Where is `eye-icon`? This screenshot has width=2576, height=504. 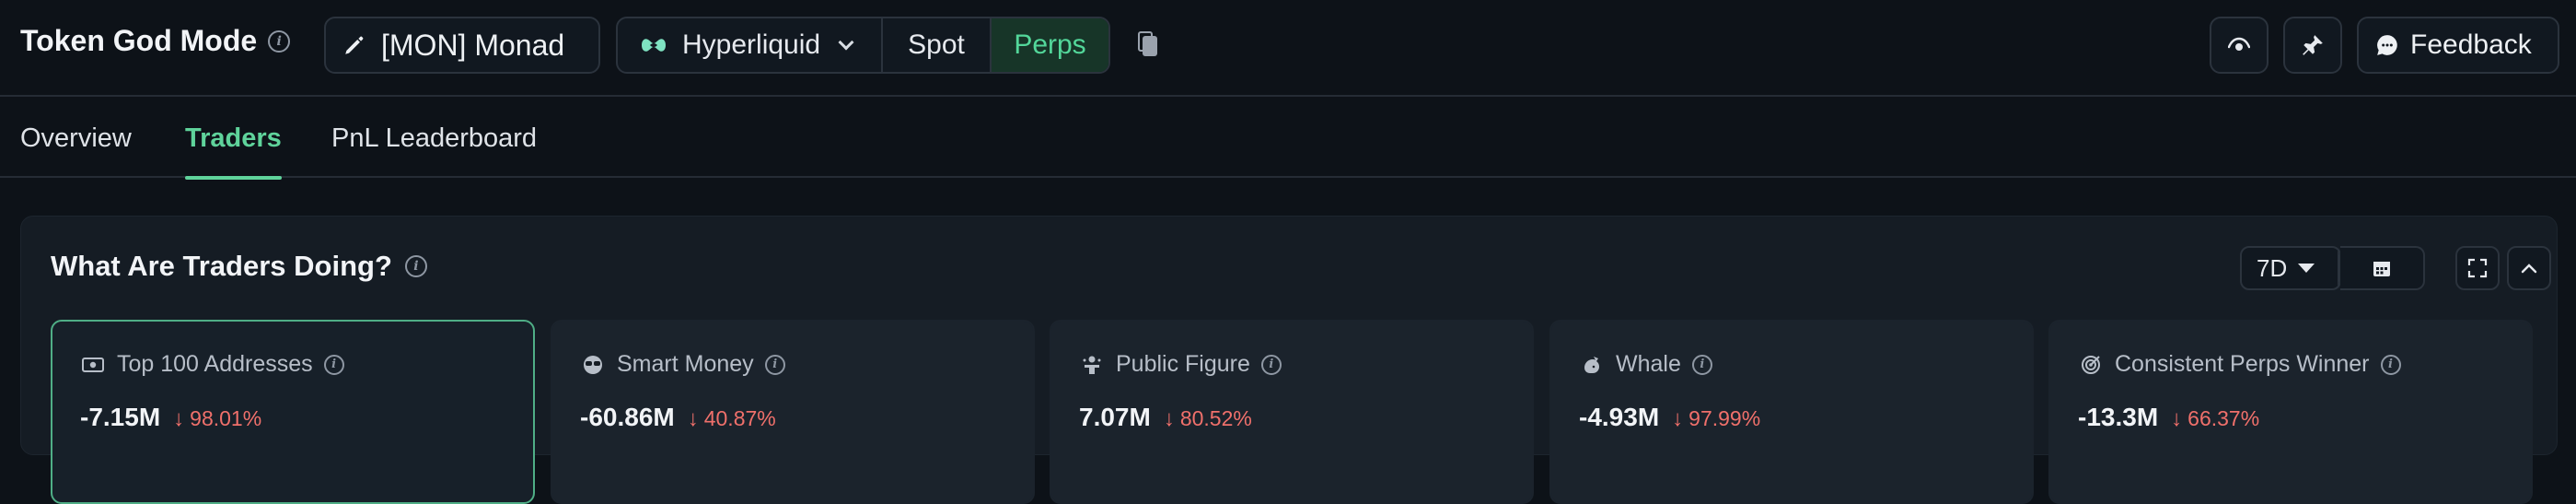
eye-icon is located at coordinates (2239, 44).